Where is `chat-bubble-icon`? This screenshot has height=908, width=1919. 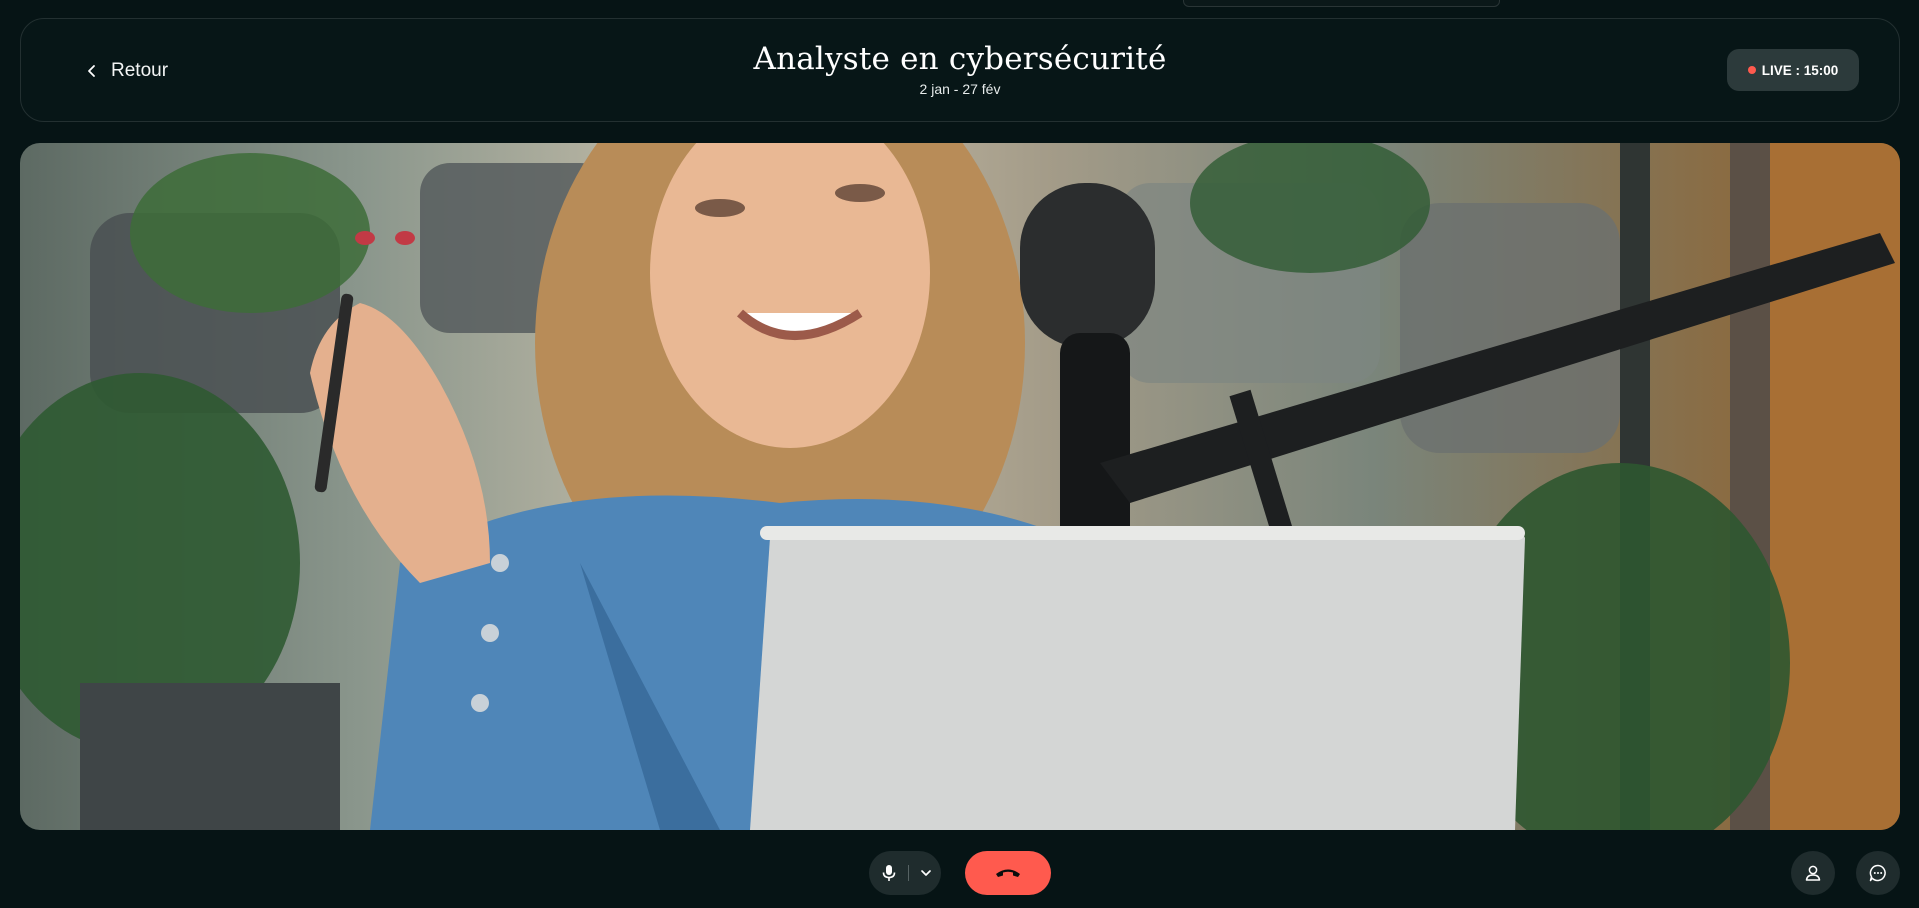
chat-bubble-icon is located at coordinates (1877, 873).